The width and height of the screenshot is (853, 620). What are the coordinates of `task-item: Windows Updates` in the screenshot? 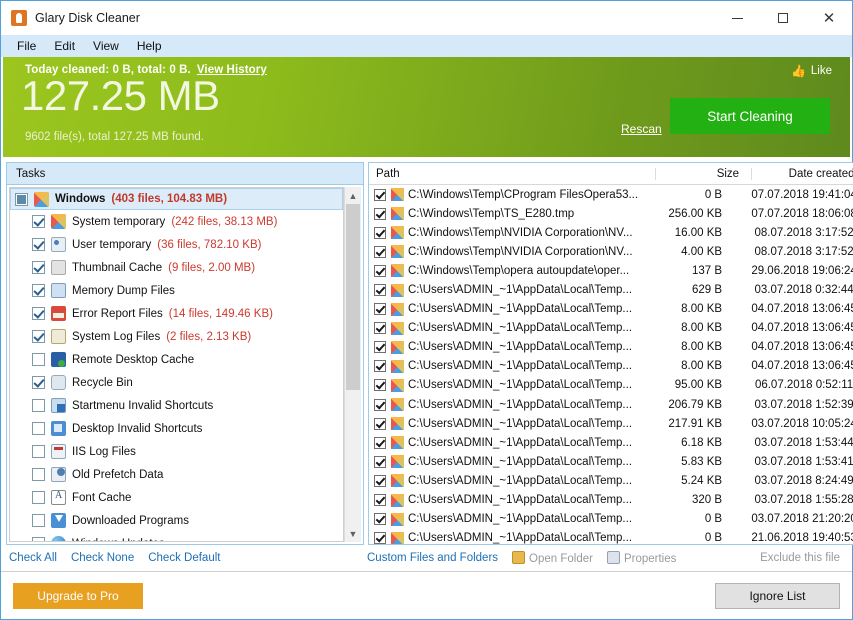 It's located at (176, 536).